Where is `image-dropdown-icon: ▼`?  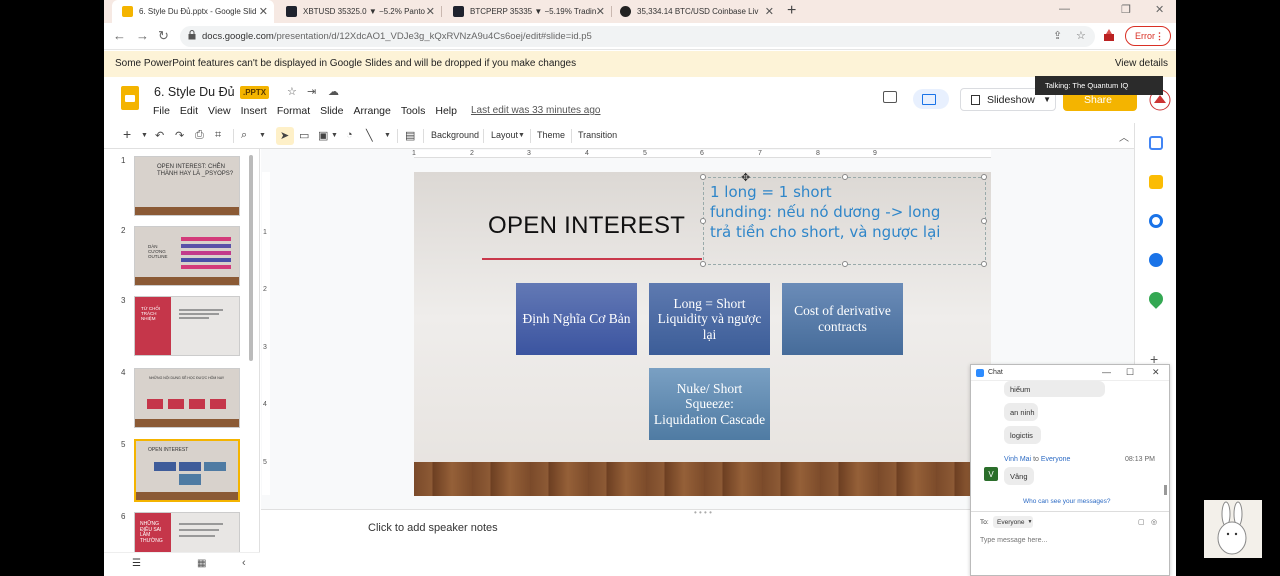
image-dropdown-icon: ▼ is located at coordinates (334, 135).